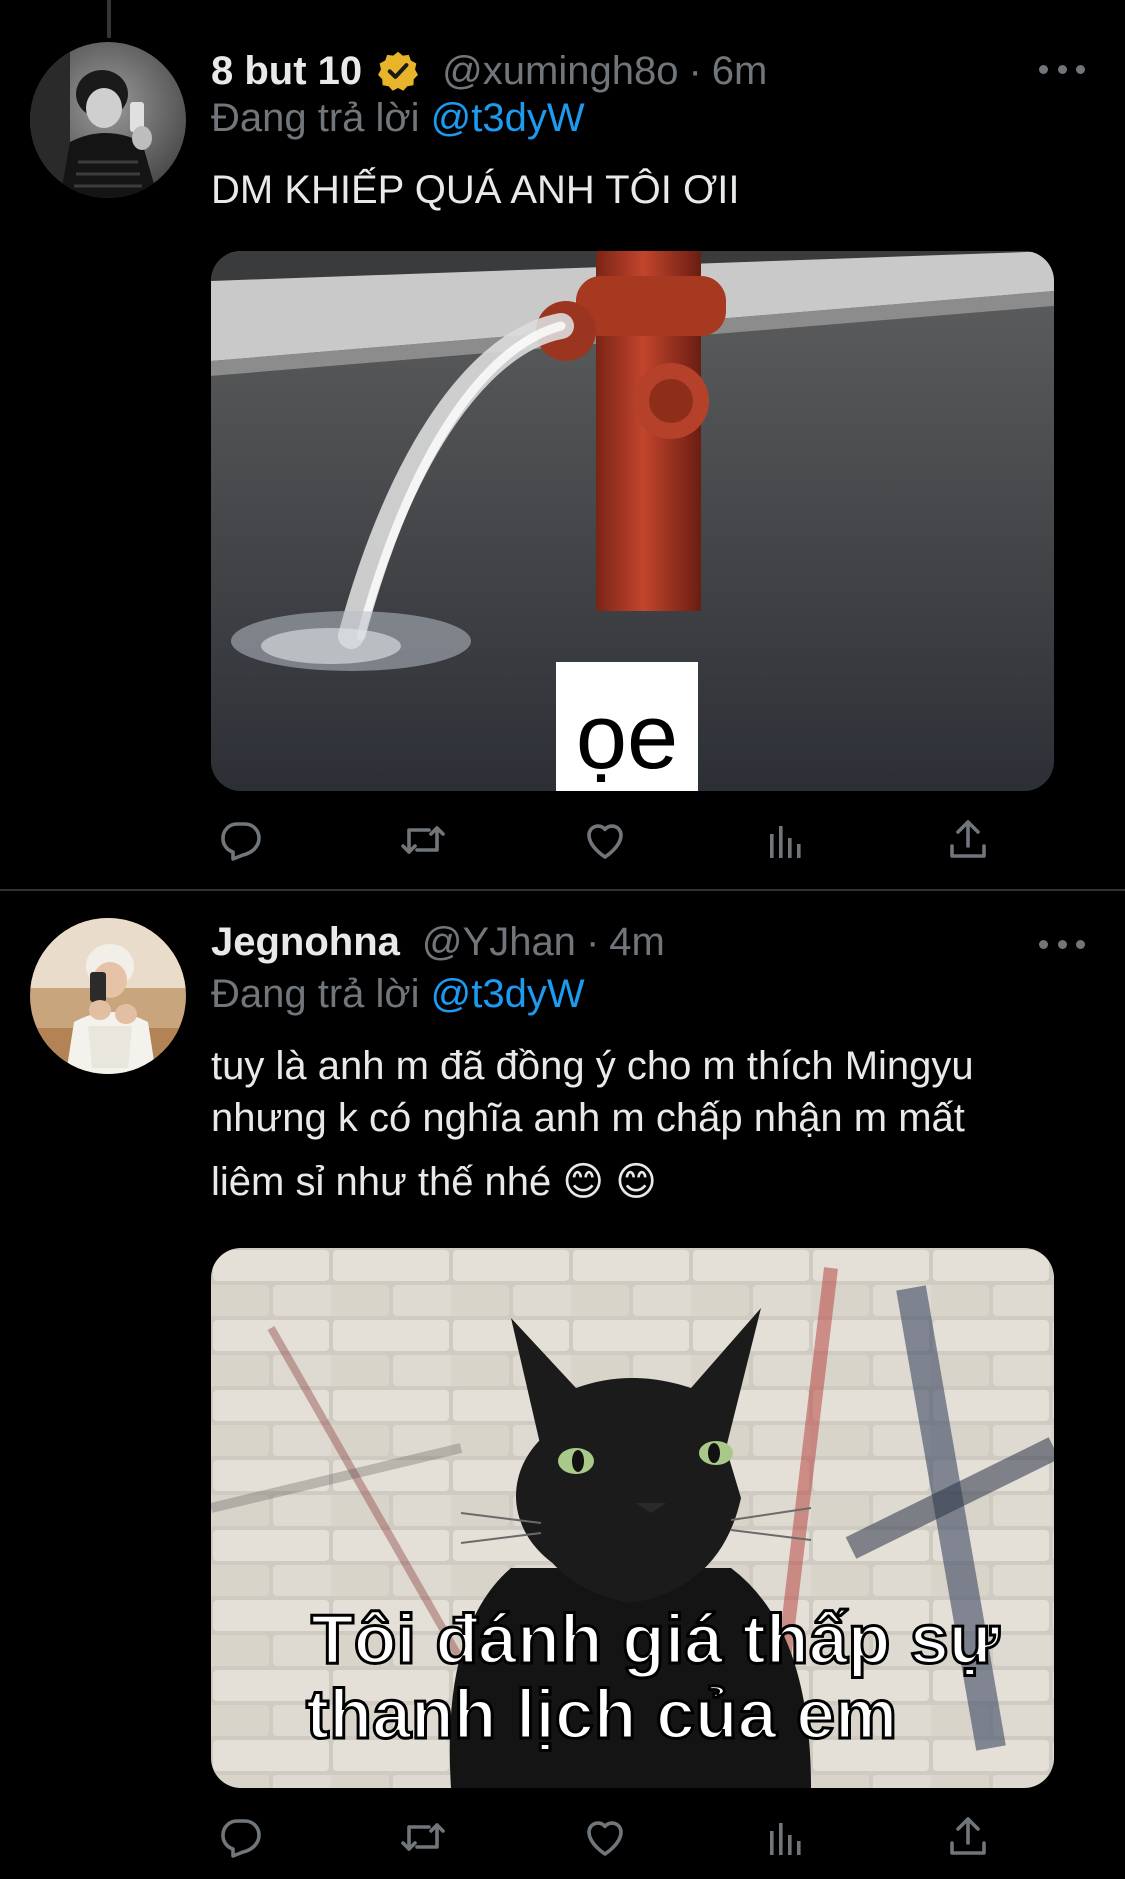 The width and height of the screenshot is (1125, 1879). What do you see at coordinates (562, 890) in the screenshot?
I see `tweet-divider` at bounding box center [562, 890].